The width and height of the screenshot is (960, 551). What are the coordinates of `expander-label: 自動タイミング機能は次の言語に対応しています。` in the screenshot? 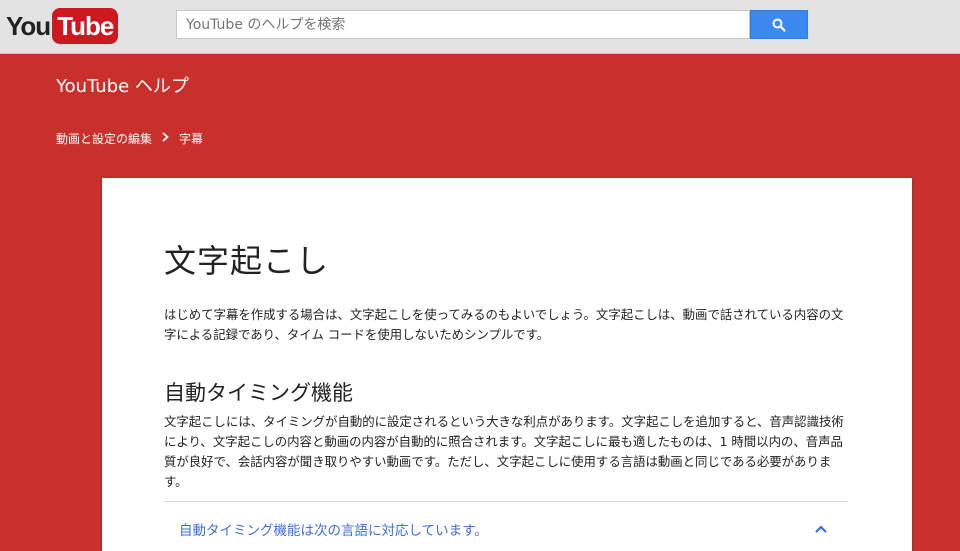 It's located at (333, 531).